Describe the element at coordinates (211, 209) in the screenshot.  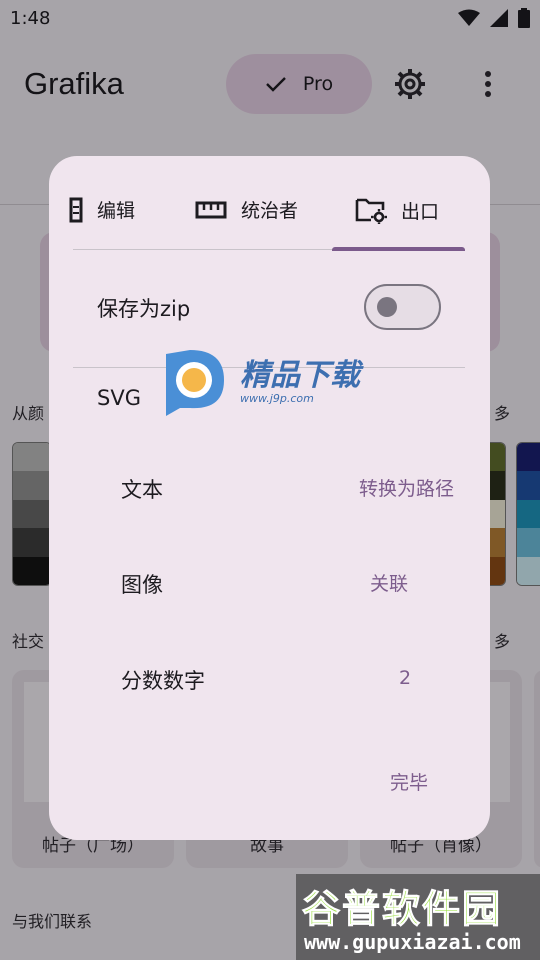
I see `ruler-icon` at that location.